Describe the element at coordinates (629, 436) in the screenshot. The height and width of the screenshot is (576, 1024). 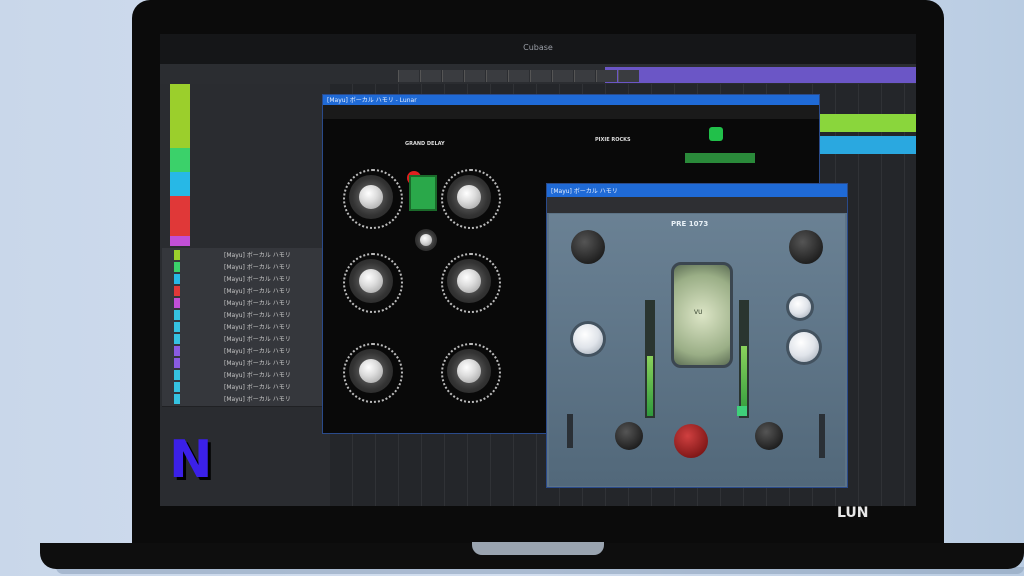
I see `drive-knob` at that location.